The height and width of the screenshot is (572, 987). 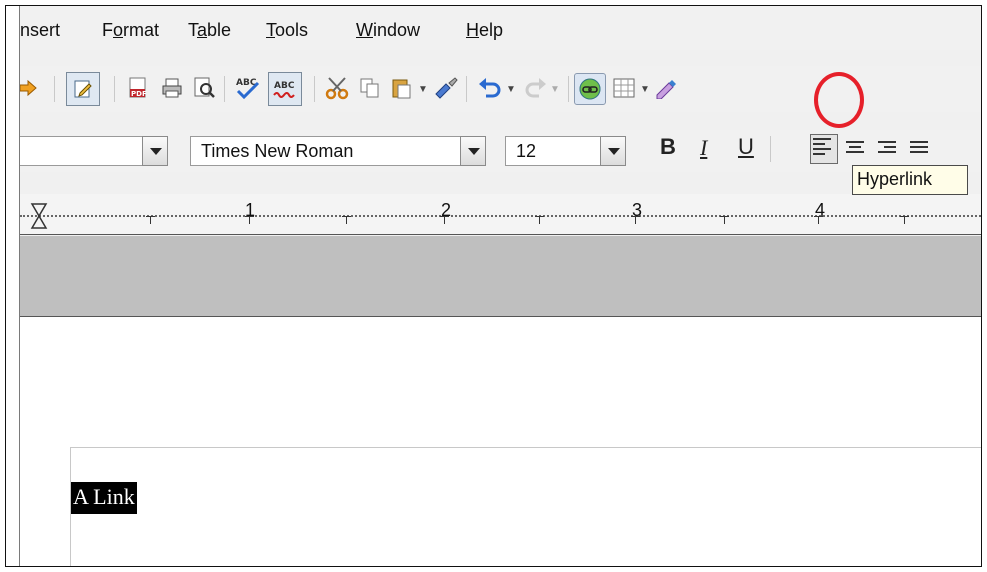 What do you see at coordinates (423, 89) in the screenshot?
I see `paste-dropdown-arrow: ▼` at bounding box center [423, 89].